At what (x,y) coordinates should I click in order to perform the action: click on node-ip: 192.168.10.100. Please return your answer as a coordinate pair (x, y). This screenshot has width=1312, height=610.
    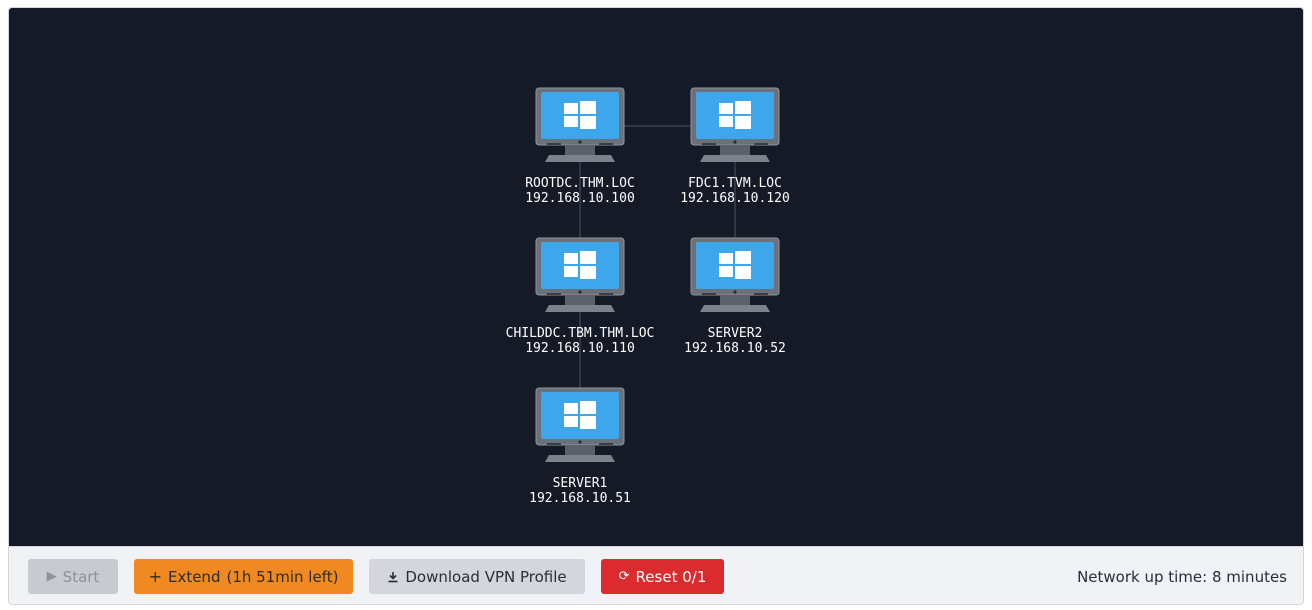
    Looking at the image, I should click on (580, 198).